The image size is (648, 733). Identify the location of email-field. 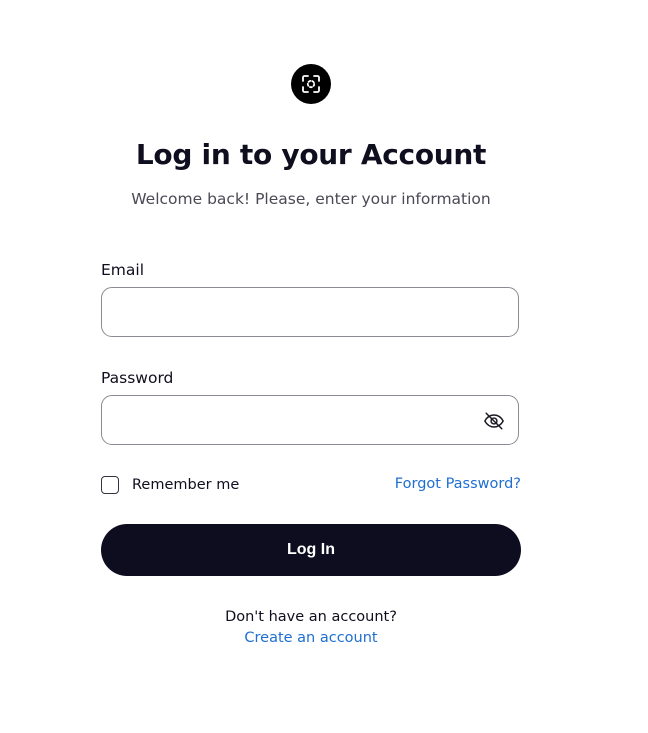
(310, 312).